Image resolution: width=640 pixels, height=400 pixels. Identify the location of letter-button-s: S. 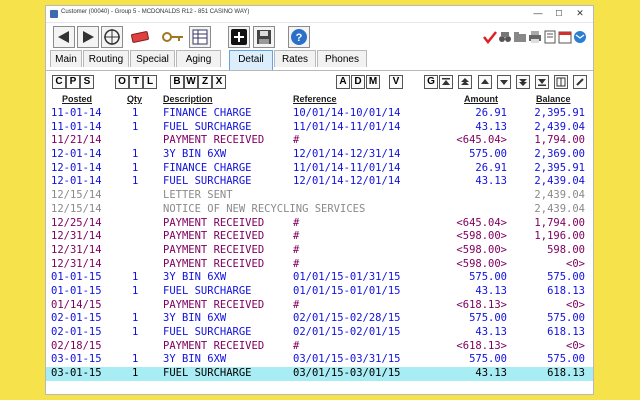
(87, 82).